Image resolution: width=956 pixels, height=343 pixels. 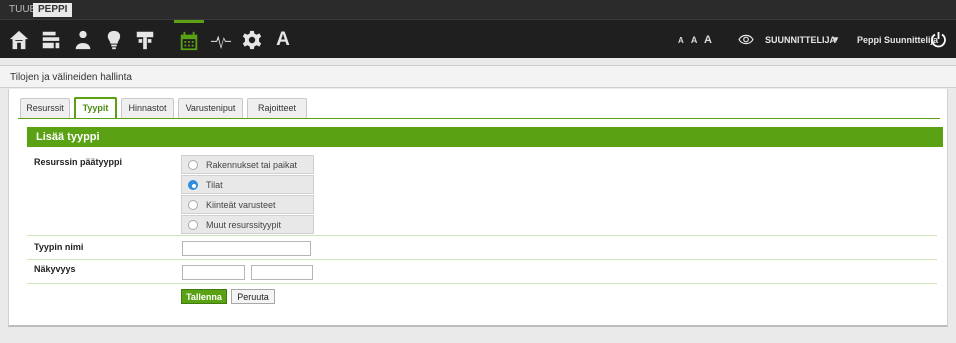 I want to click on tab-rajoitteet: Rajoitteet, so click(x=277, y=108).